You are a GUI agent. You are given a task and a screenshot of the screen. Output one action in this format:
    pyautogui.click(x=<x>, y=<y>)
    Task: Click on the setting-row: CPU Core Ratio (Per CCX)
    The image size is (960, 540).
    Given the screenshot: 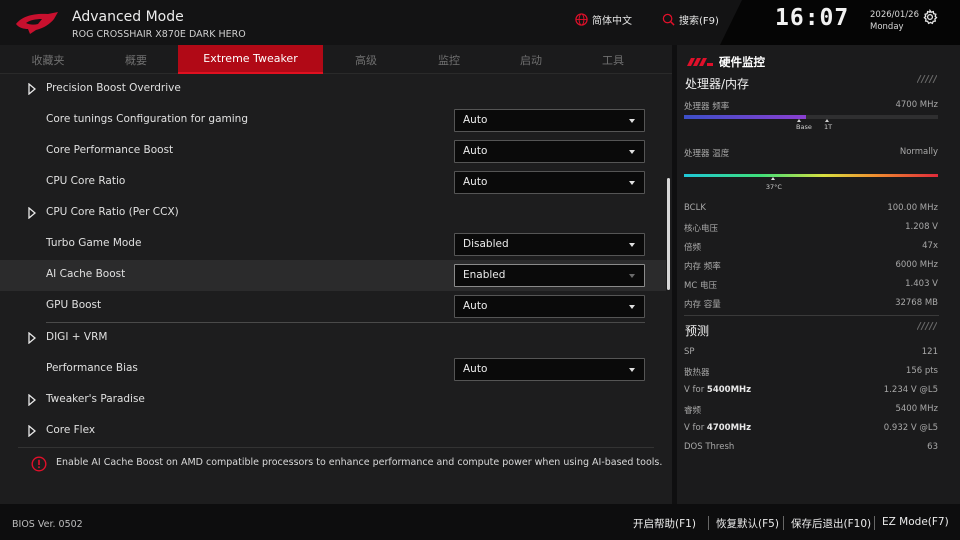 What is the action you would take?
    pyautogui.click(x=333, y=213)
    